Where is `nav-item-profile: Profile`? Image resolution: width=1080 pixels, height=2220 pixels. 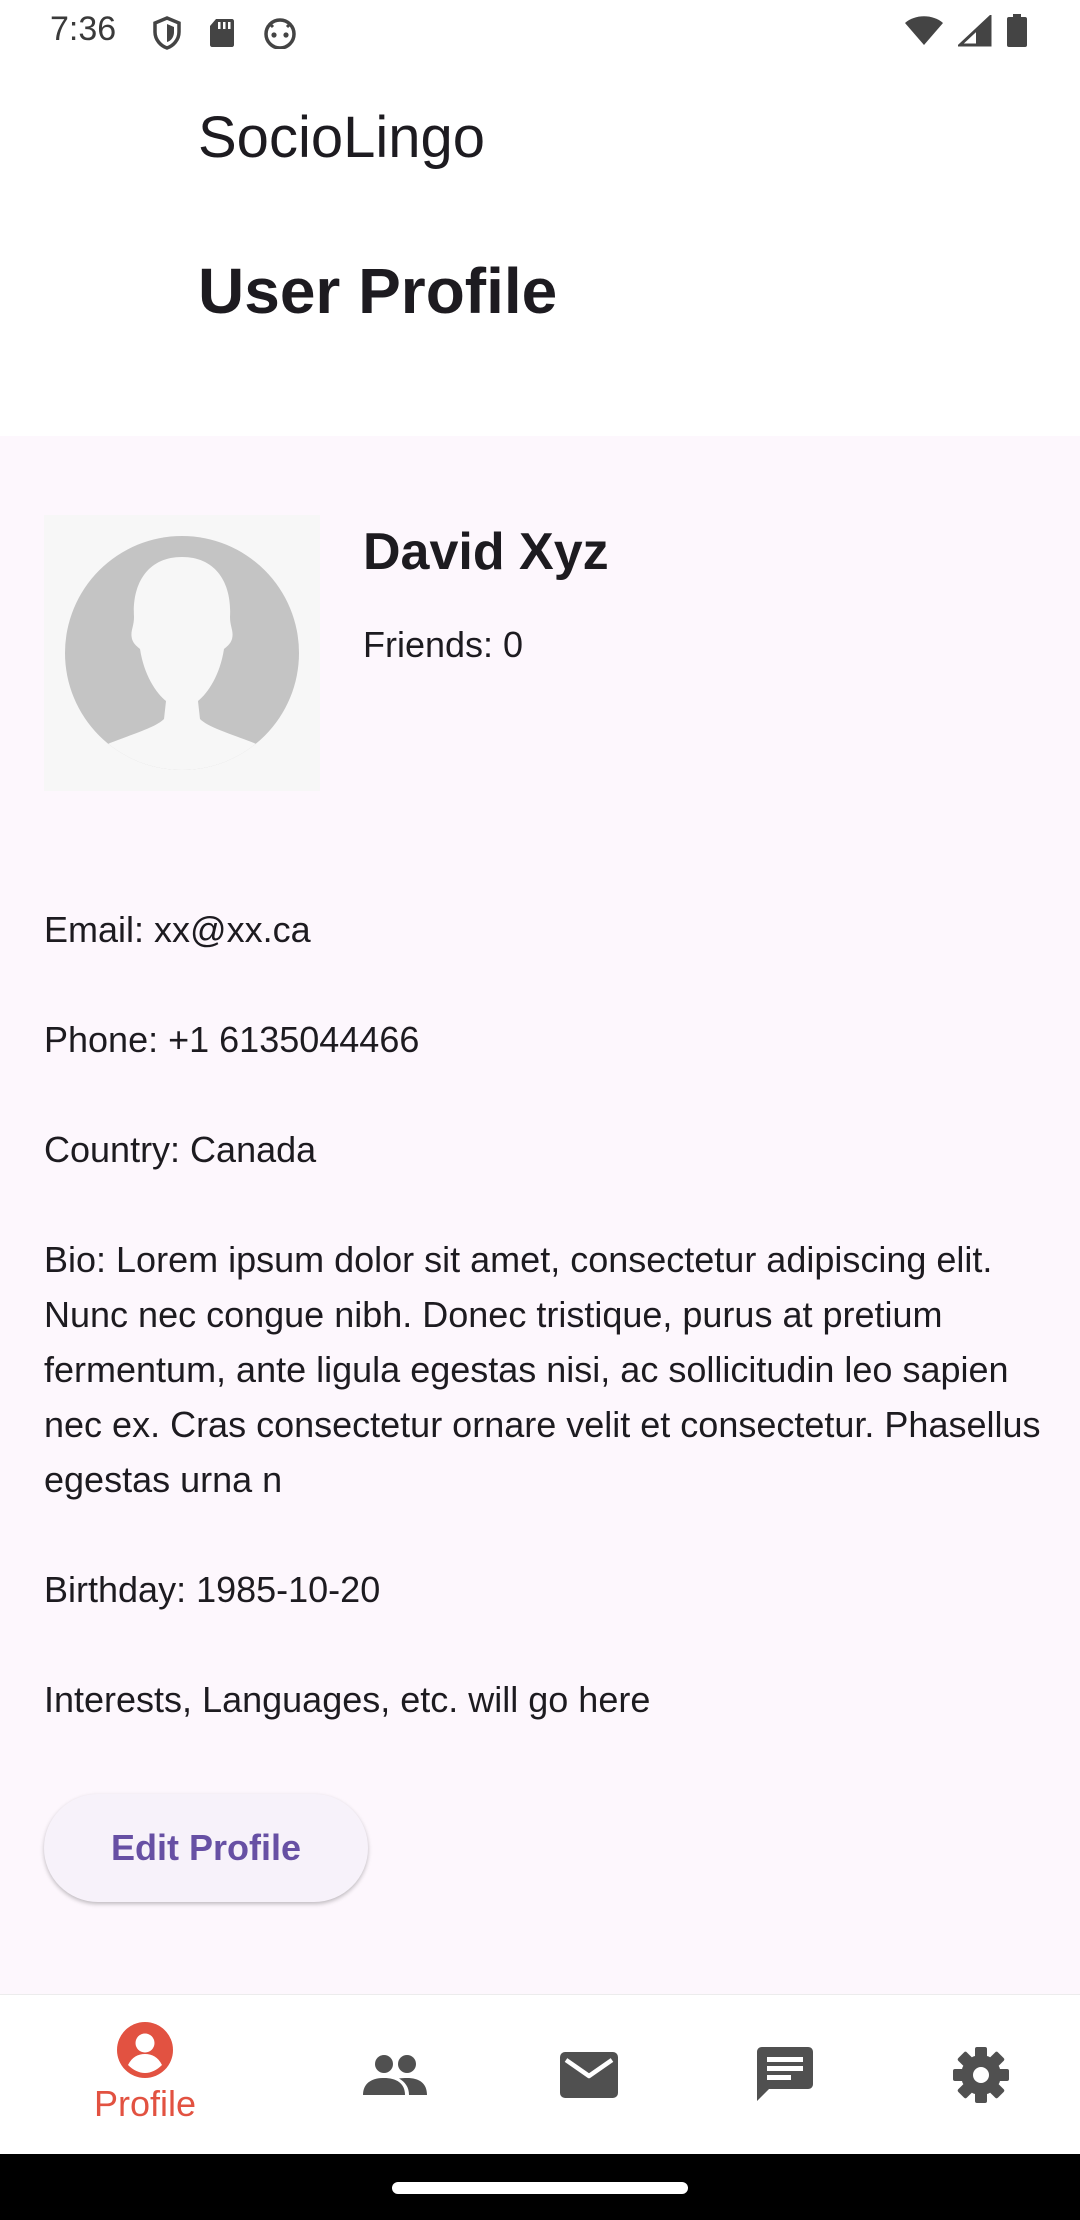 nav-item-profile: Profile is located at coordinates (145, 2073).